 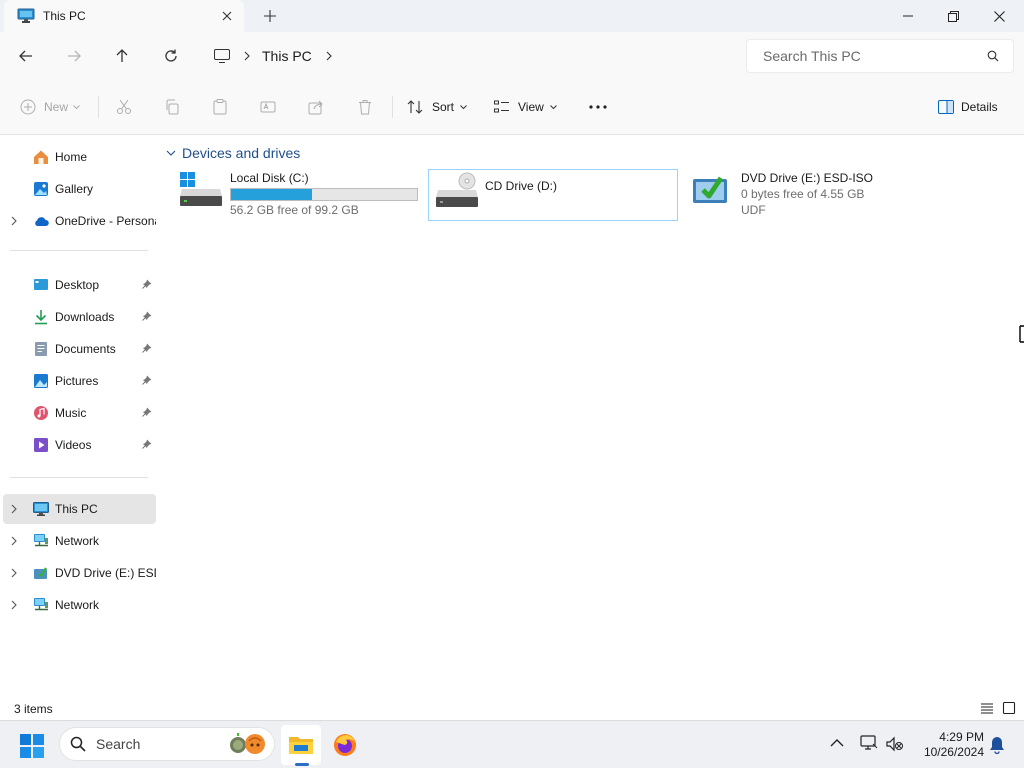 I want to click on more-options-button, so click(x=598, y=107).